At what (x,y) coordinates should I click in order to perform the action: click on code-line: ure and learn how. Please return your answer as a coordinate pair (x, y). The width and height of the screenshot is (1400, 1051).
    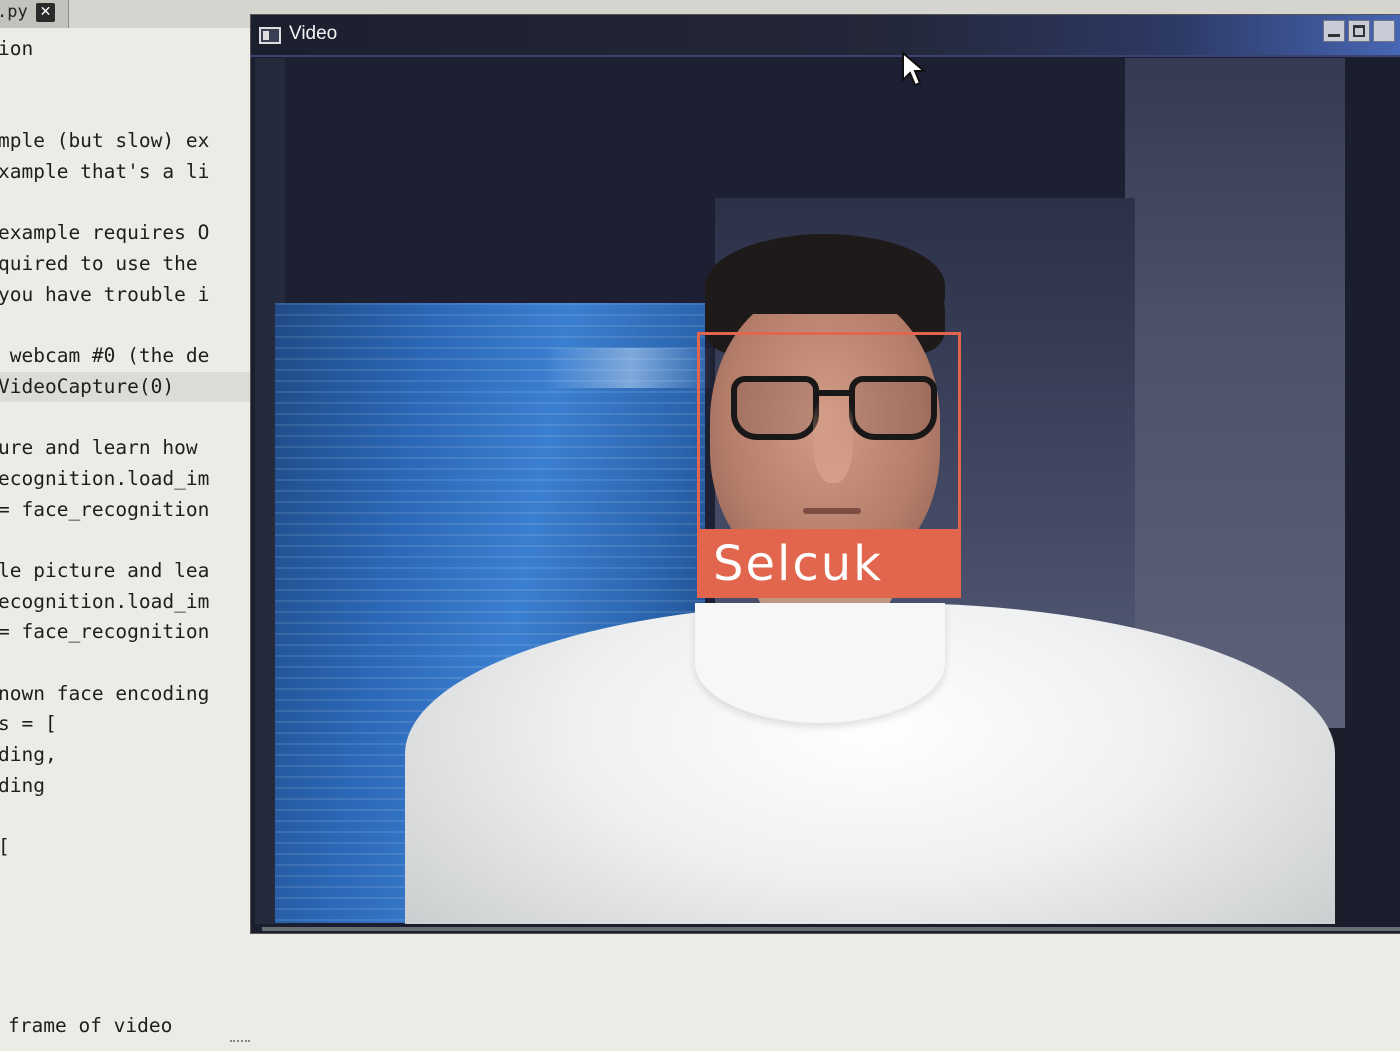
    Looking at the image, I should click on (105, 448).